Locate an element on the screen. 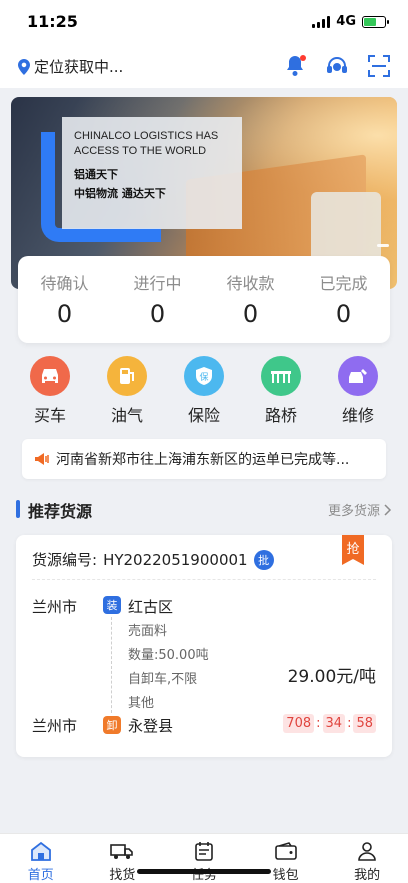  service-insurance: 保 保险 is located at coordinates (204, 391).